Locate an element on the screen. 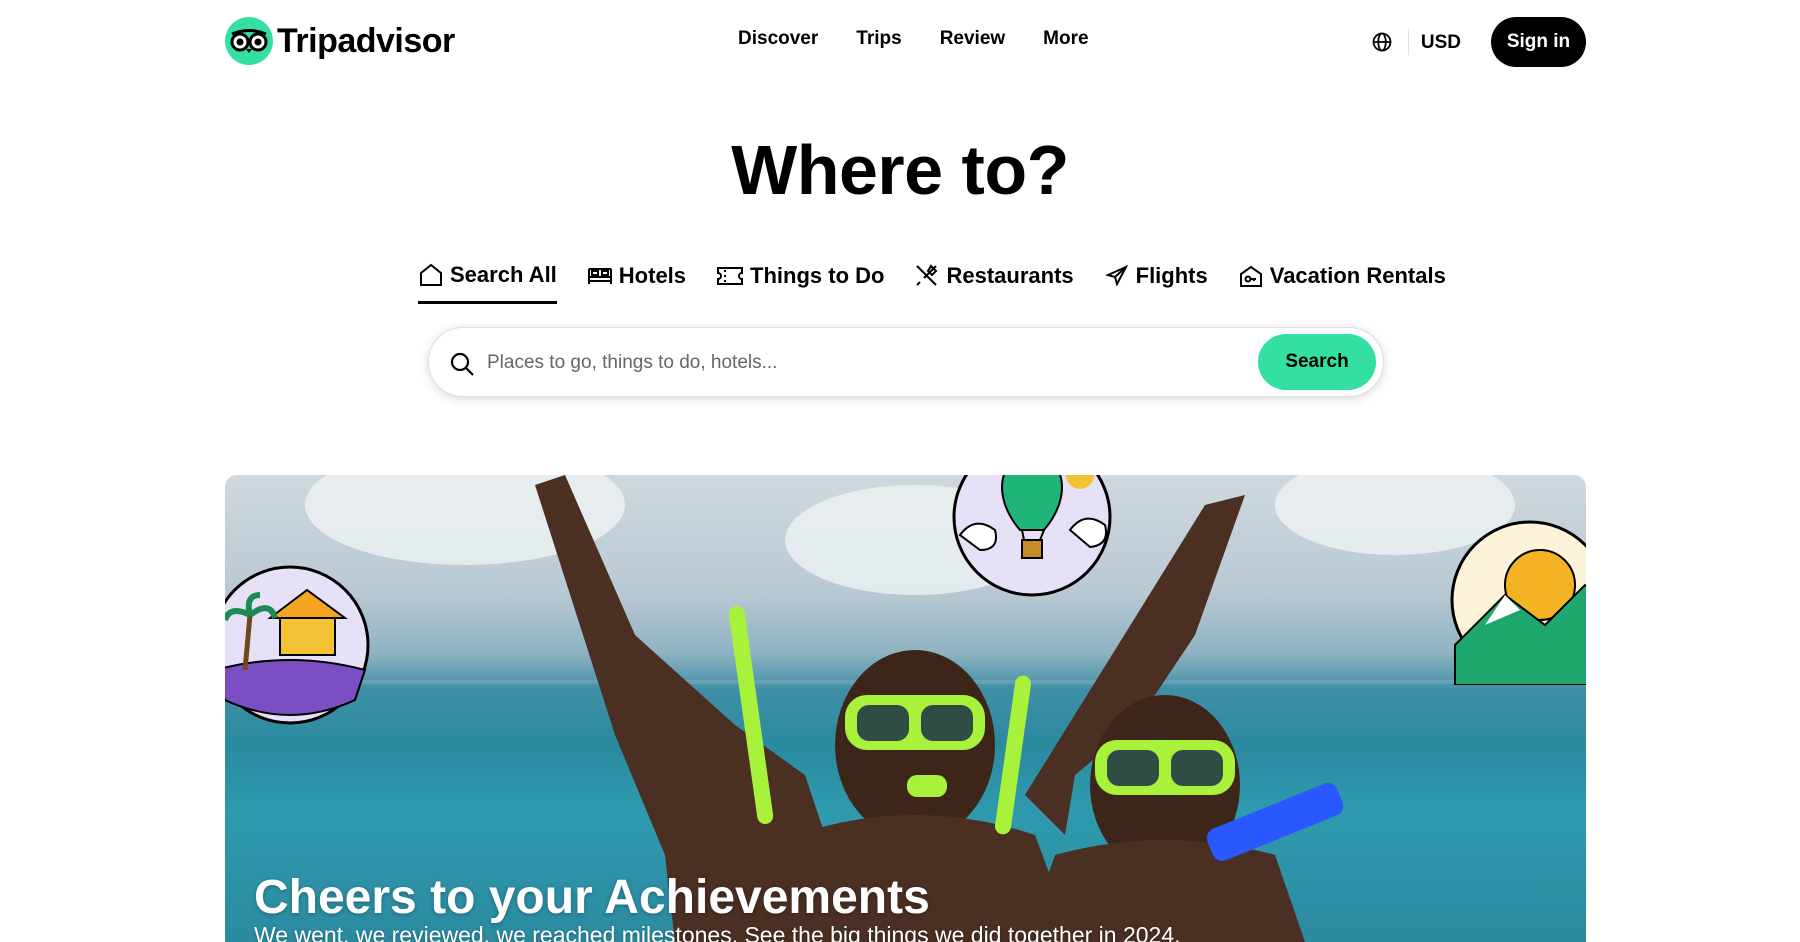 The height and width of the screenshot is (942, 1800). tripadvisor-logo: Tripadvisor is located at coordinates (340, 41).